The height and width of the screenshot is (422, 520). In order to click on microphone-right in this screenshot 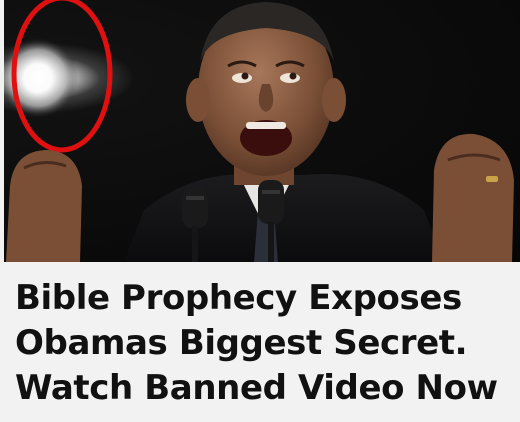, I will do `click(271, 202)`.